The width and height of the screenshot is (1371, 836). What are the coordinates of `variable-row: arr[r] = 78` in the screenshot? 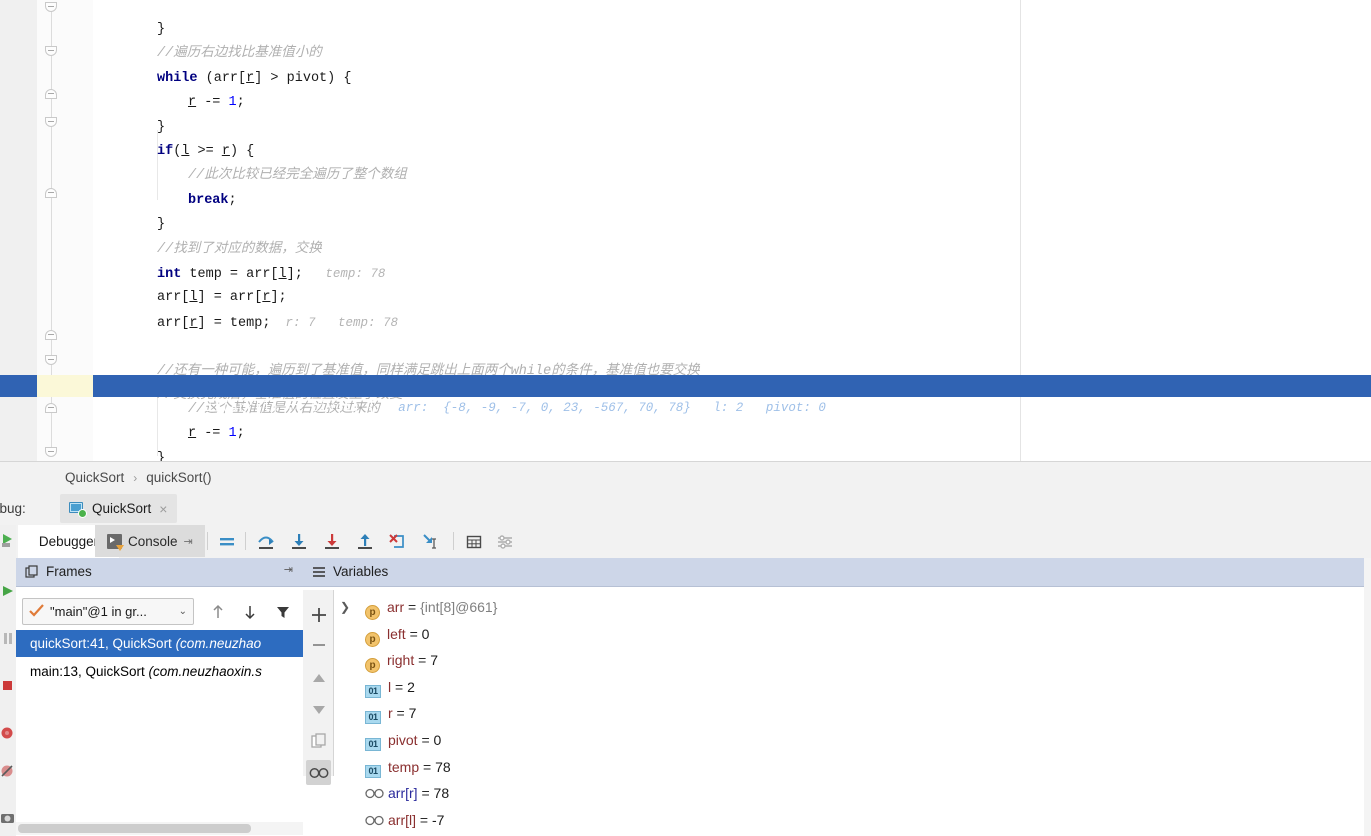 It's located at (407, 793).